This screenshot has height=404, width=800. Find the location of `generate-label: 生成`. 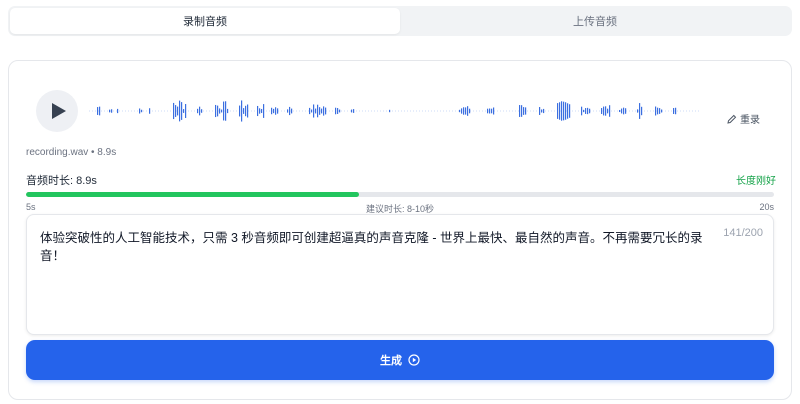

generate-label: 生成 is located at coordinates (391, 361).